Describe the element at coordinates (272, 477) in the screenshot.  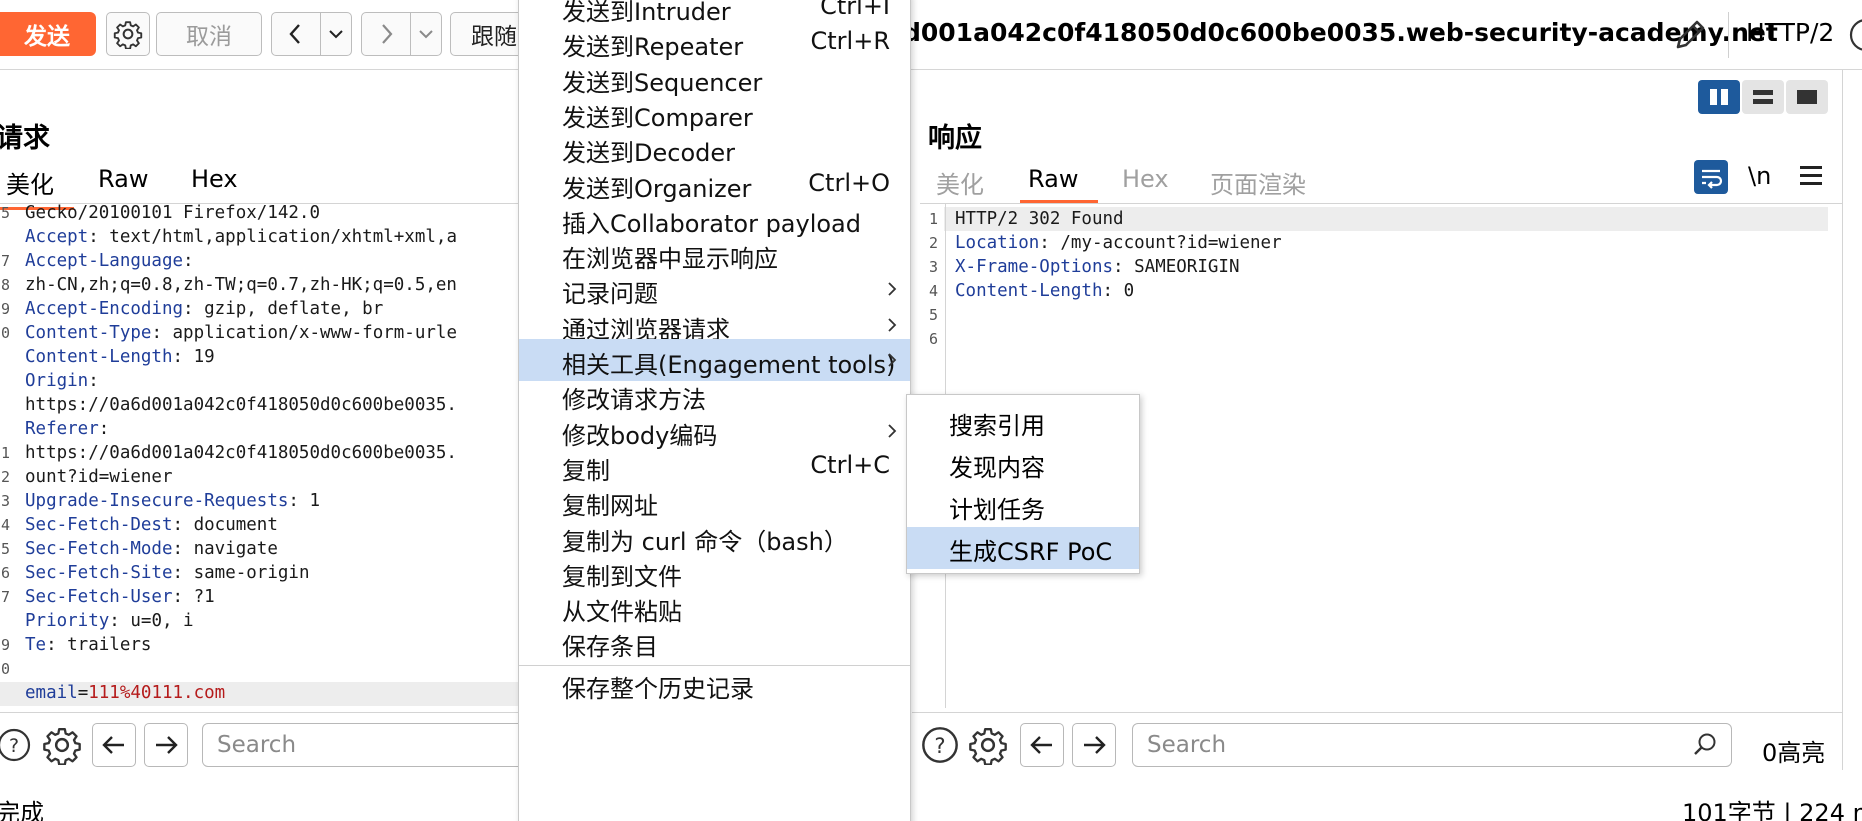
I see `request-line: ount?id=wiener` at that location.